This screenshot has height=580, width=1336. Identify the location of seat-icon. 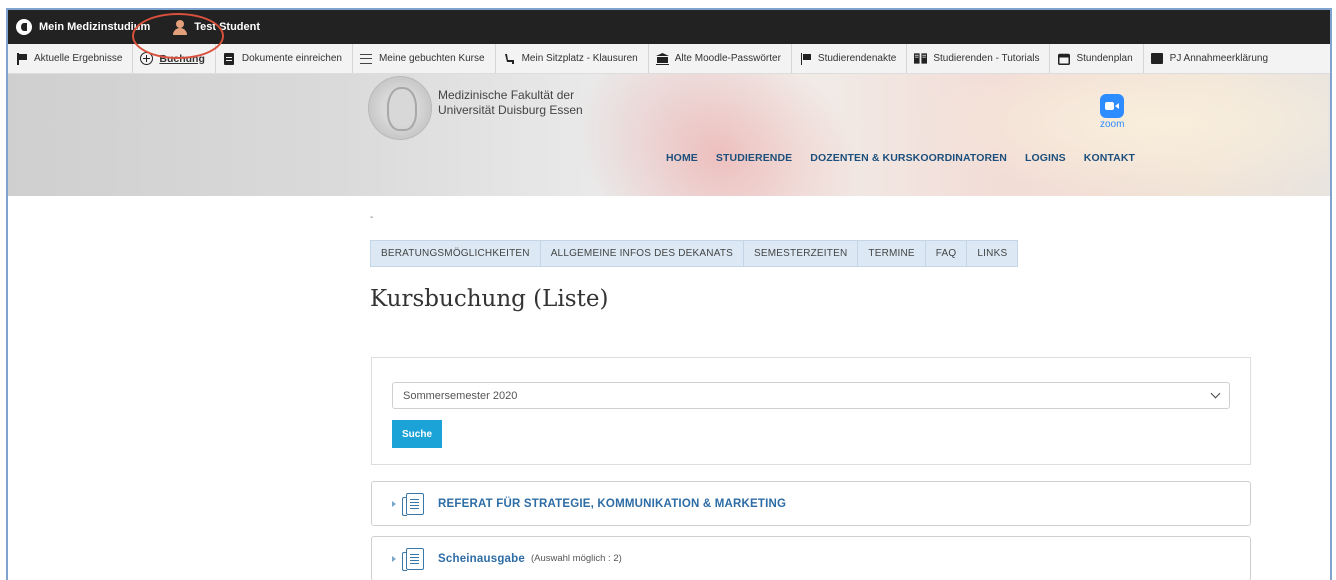
(509, 58).